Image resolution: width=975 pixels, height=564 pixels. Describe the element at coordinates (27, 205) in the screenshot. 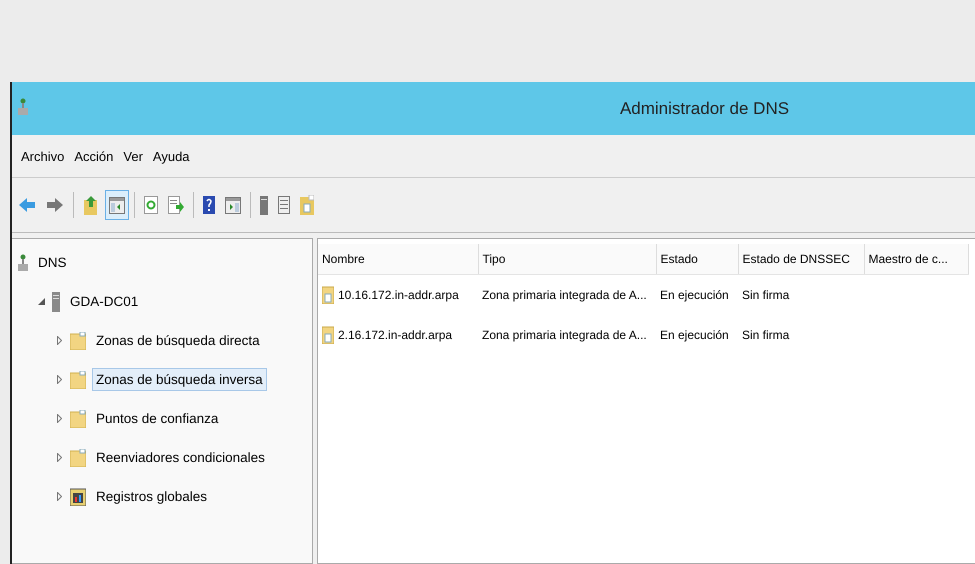

I see `back-arrow-icon` at that location.